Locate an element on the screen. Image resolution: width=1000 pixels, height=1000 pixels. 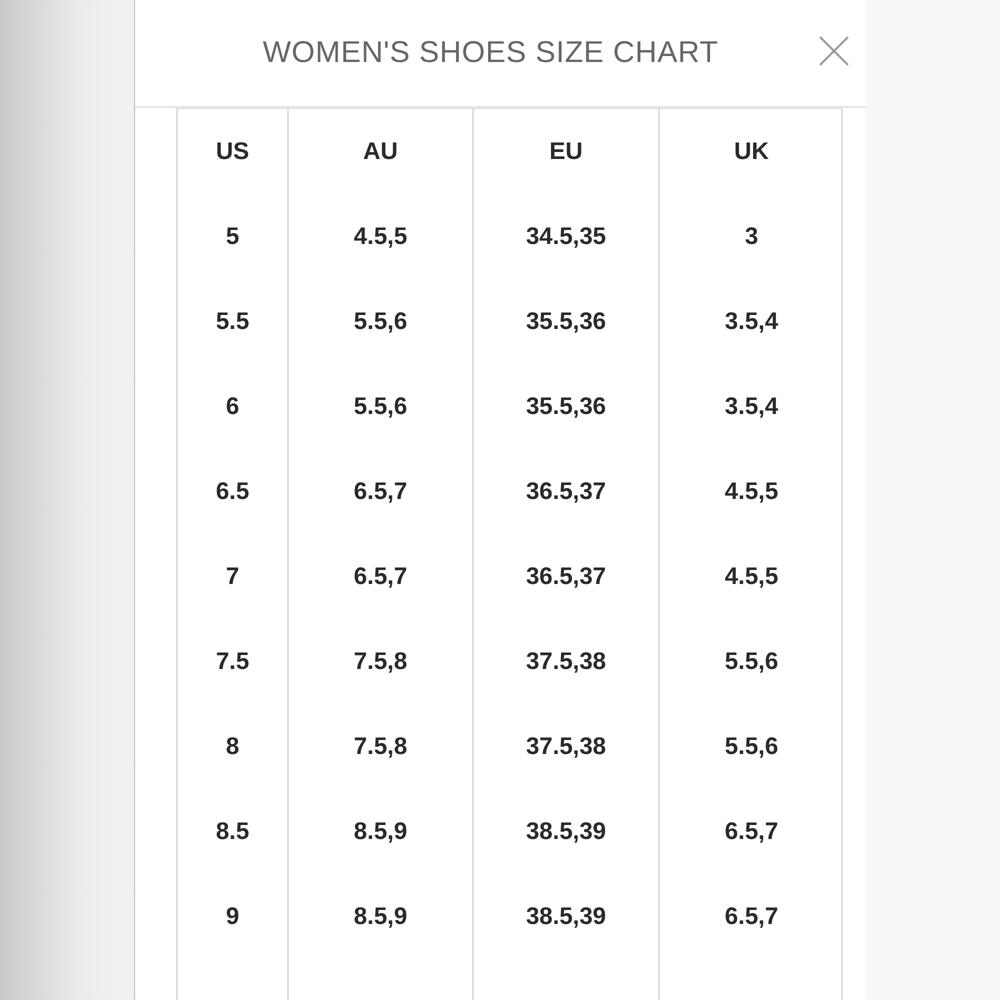
column-header: AU is located at coordinates (379, 151).